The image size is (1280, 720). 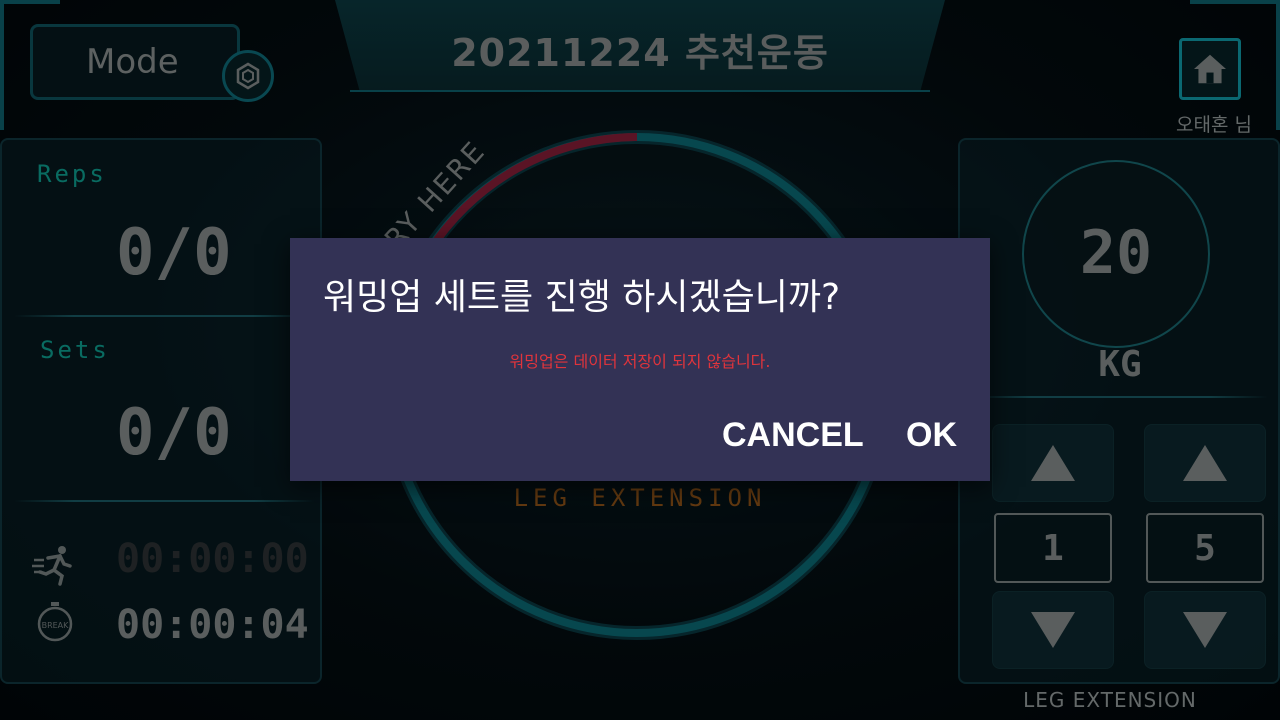 What do you see at coordinates (931, 435) in the screenshot?
I see `ok-button: OK` at bounding box center [931, 435].